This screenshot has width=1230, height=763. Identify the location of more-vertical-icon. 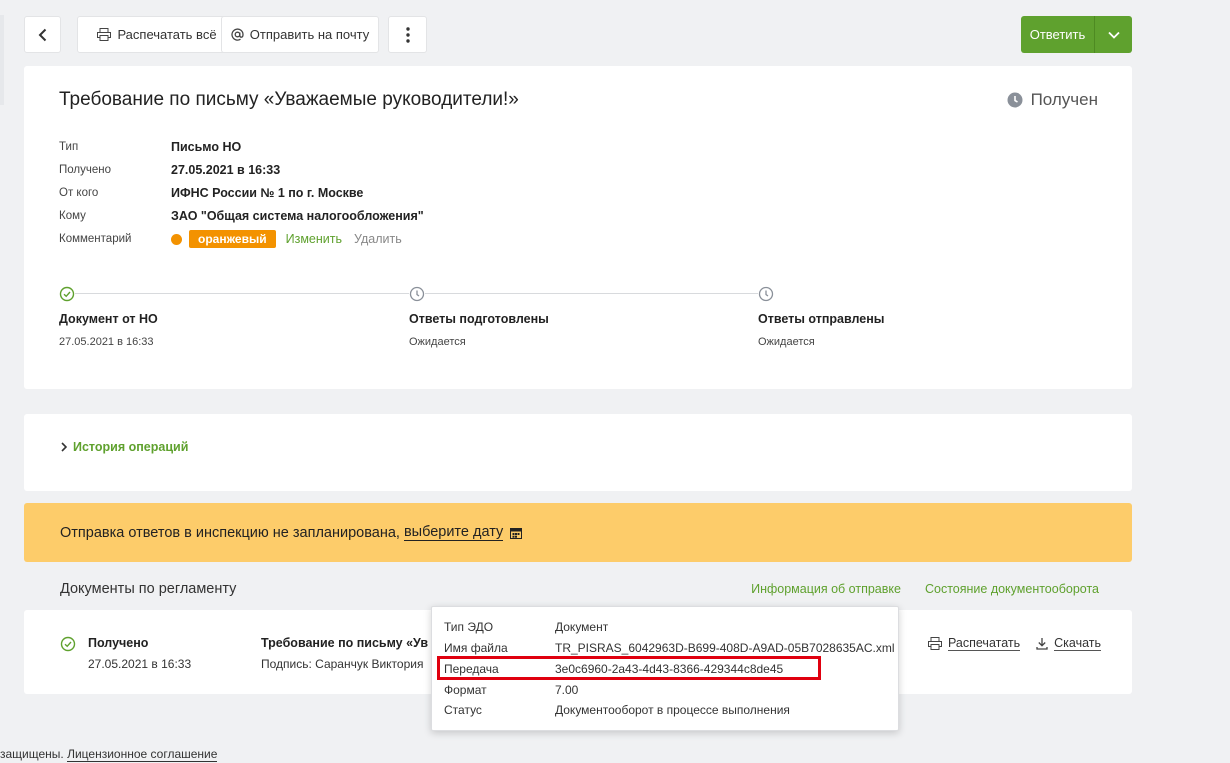
(407, 34).